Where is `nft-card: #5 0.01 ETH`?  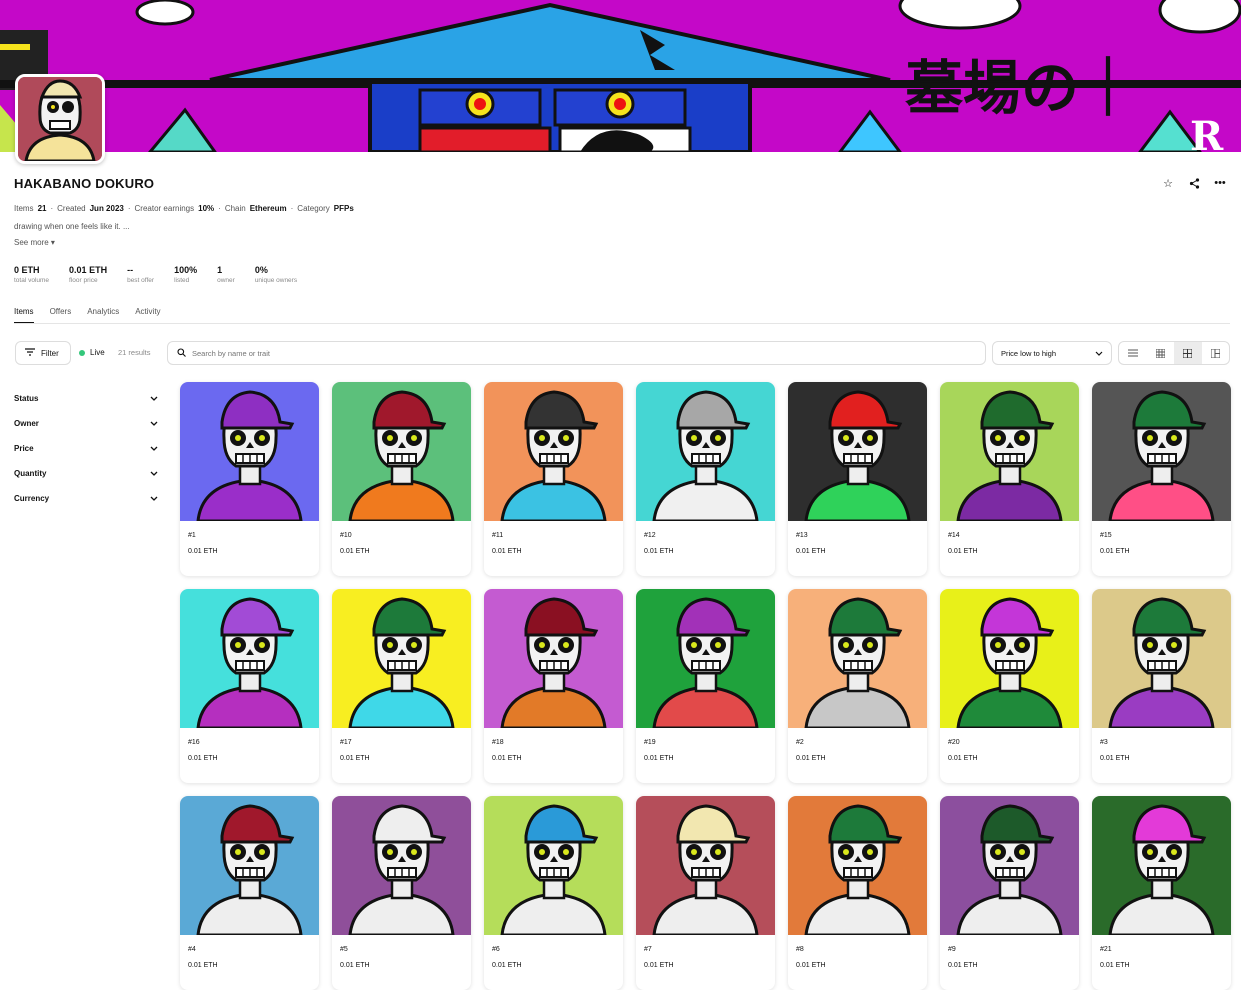 nft-card: #5 0.01 ETH is located at coordinates (401, 893).